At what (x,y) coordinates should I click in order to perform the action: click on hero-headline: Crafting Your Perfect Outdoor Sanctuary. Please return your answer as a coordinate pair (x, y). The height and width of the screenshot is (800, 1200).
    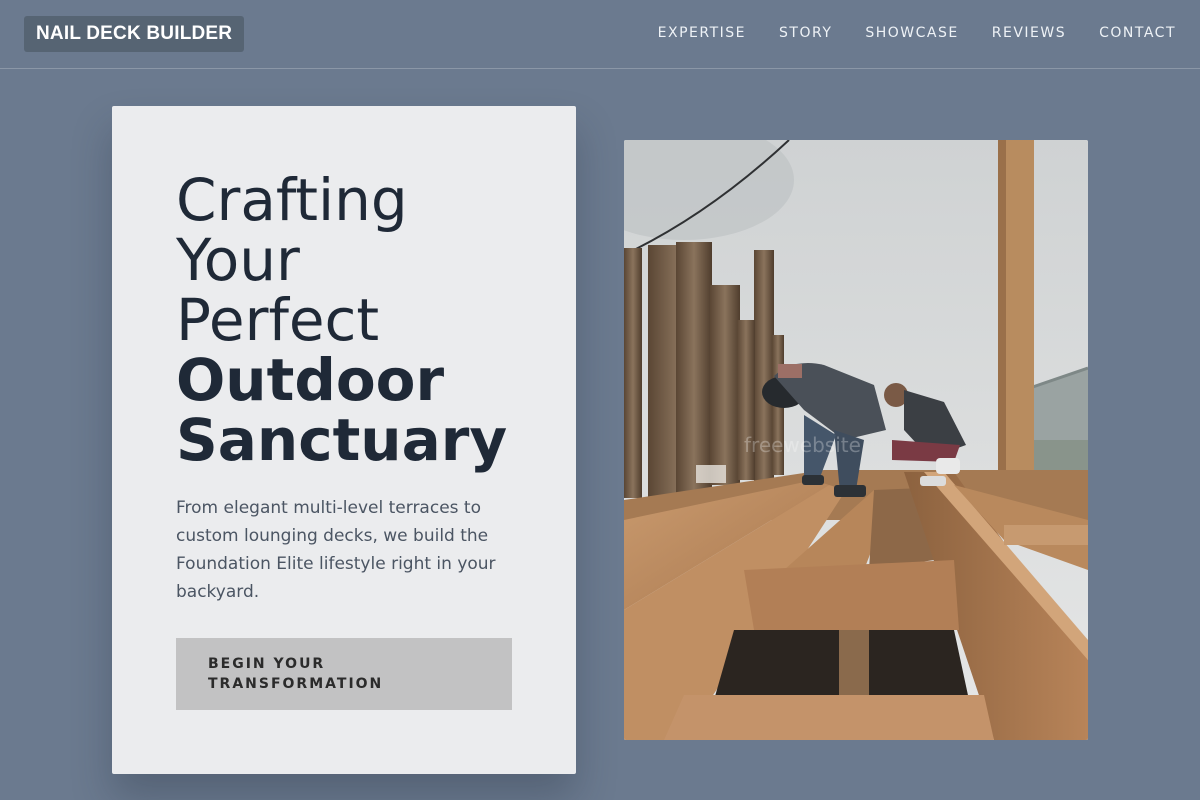
    Looking at the image, I should click on (341, 320).